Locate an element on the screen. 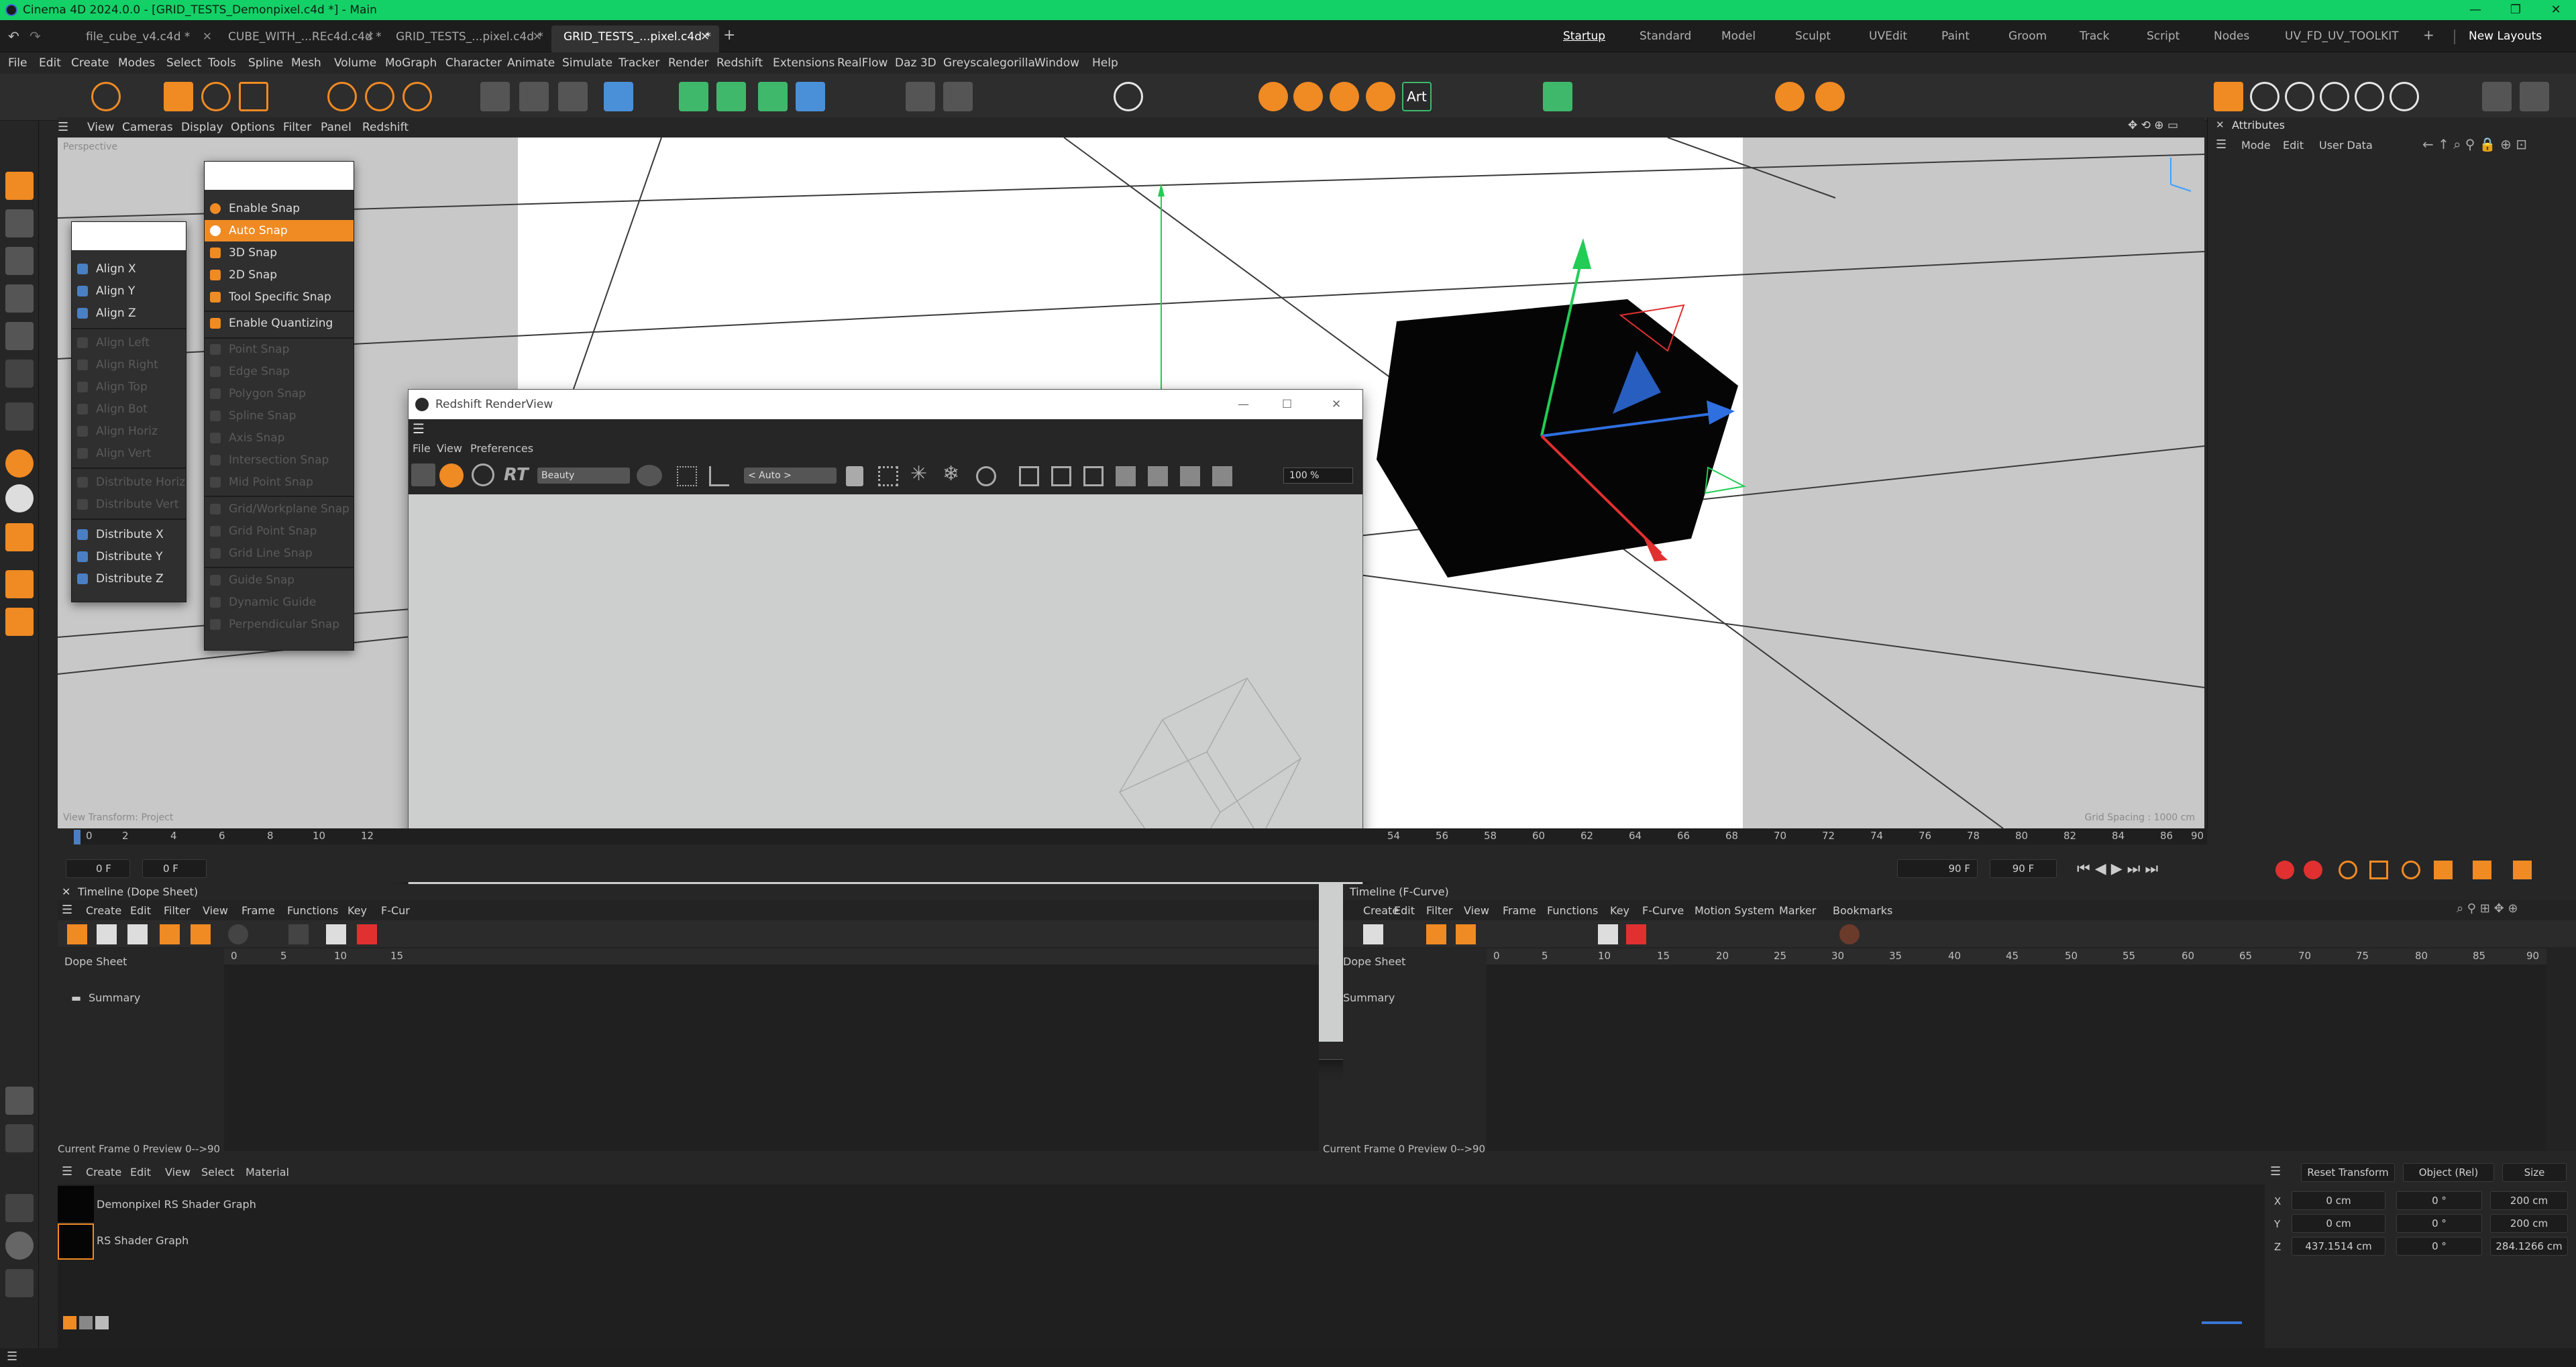  x-axis-lock-icon is located at coordinates (342, 96).